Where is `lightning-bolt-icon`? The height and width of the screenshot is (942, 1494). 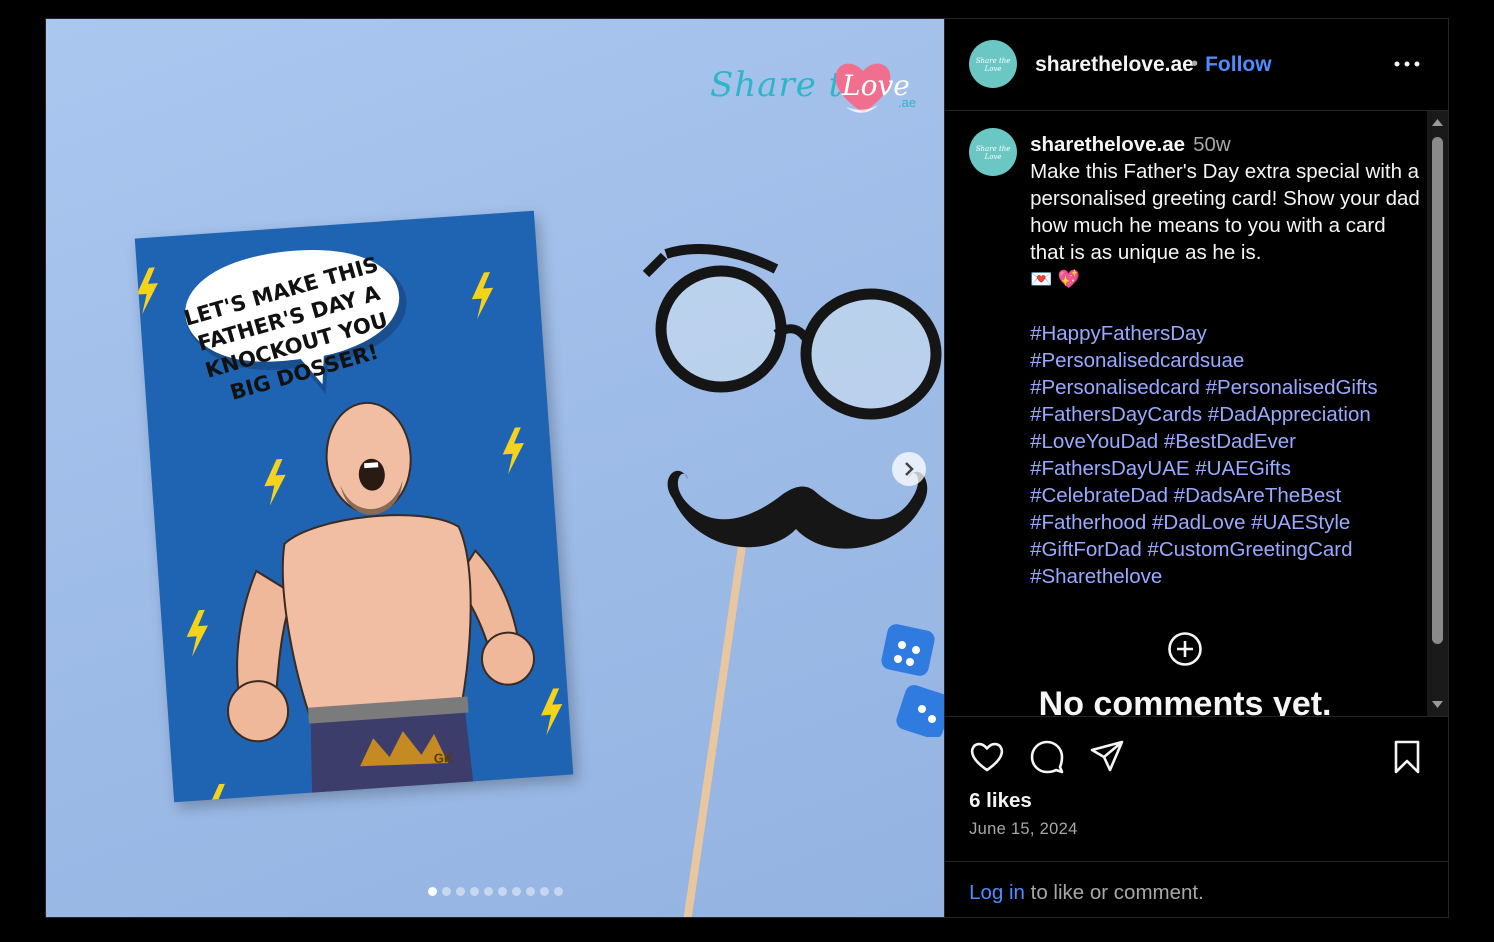
lightning-bolt-icon is located at coordinates (482, 295).